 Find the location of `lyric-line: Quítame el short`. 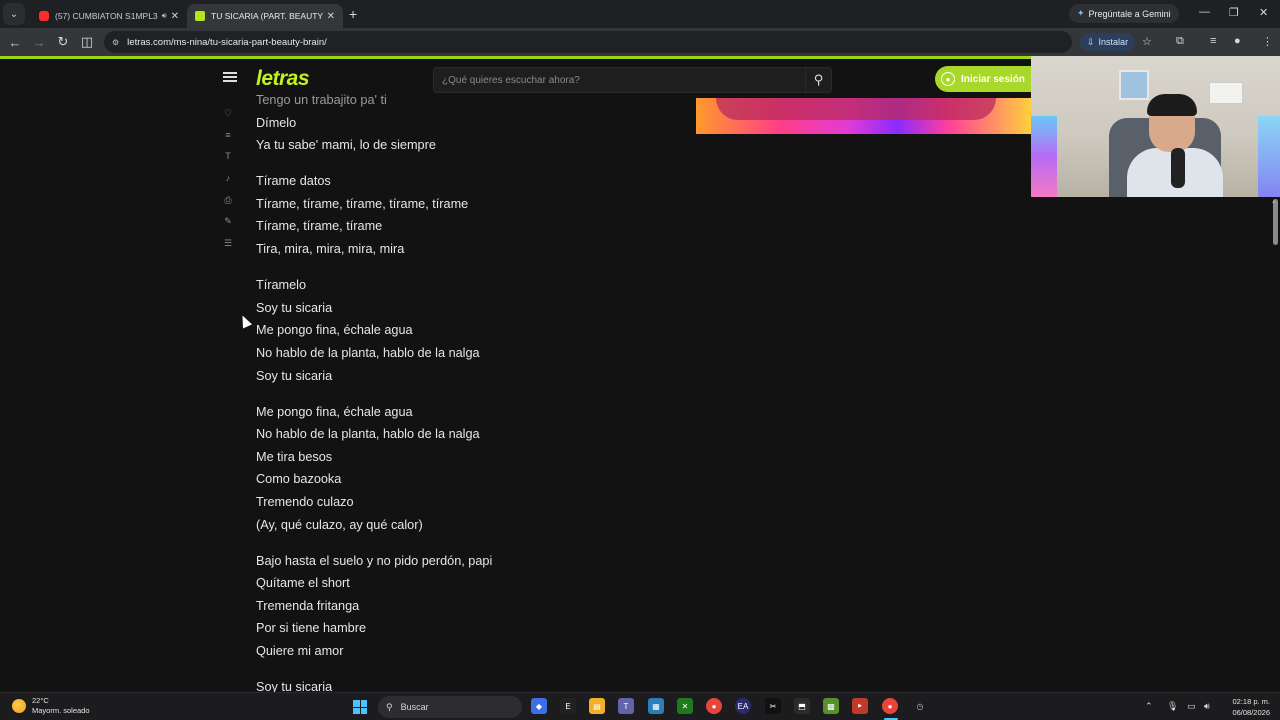

lyric-line: Quítame el short is located at coordinates (303, 583).